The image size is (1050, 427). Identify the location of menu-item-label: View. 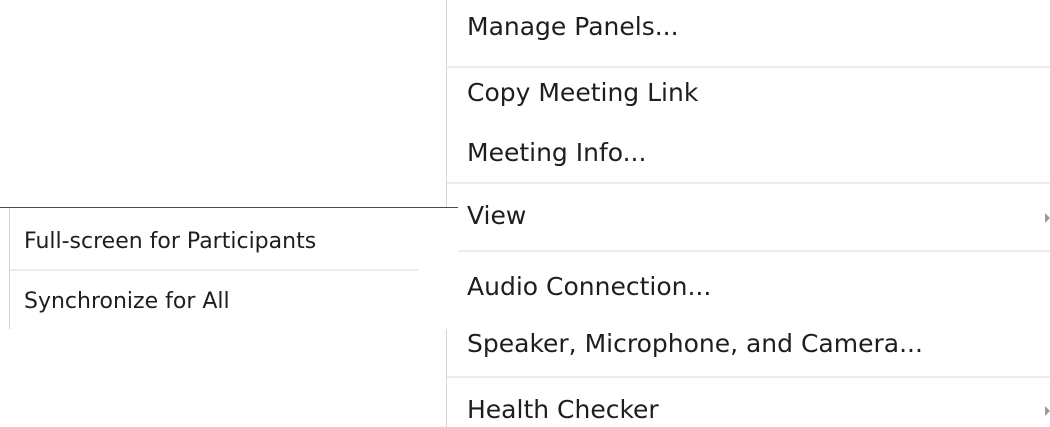
(497, 215).